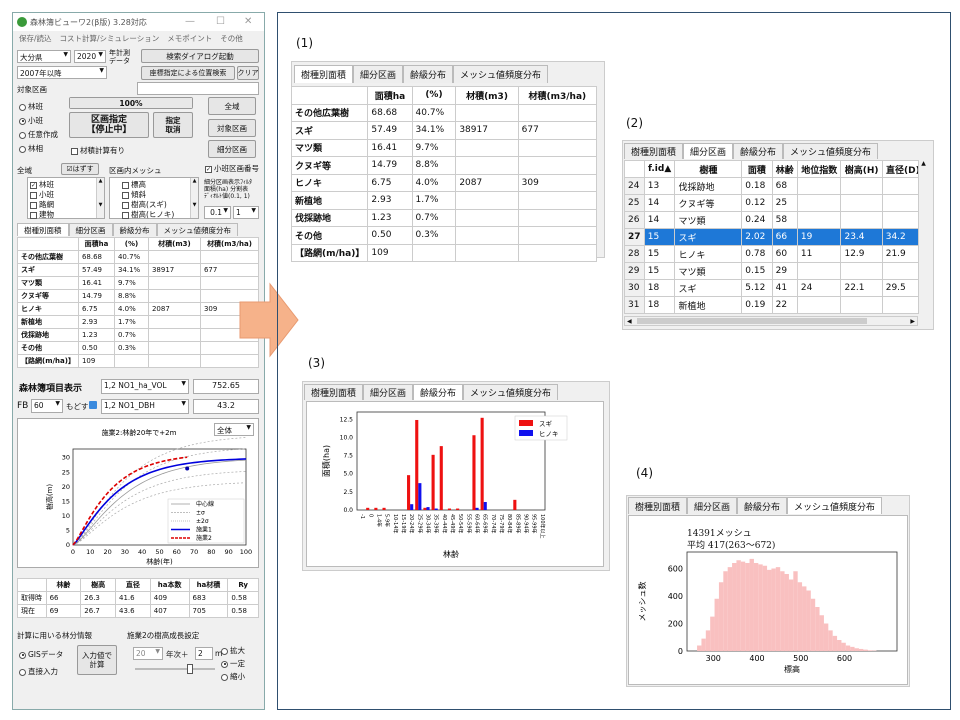  Describe the element at coordinates (145, 406) in the screenshot. I see `register-item-2-select: 1,2 NO1_DBH ▼` at that location.